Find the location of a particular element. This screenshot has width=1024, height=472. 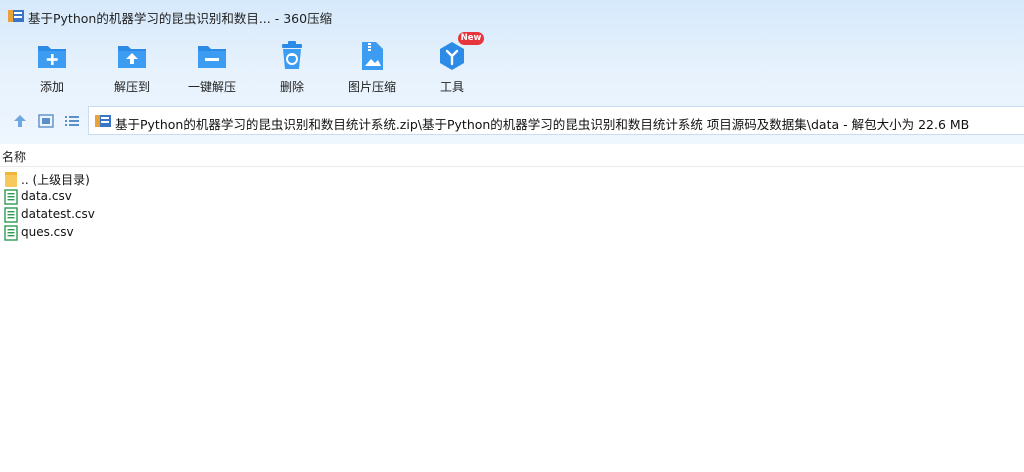

add-button: 添加 is located at coordinates (52, 67).